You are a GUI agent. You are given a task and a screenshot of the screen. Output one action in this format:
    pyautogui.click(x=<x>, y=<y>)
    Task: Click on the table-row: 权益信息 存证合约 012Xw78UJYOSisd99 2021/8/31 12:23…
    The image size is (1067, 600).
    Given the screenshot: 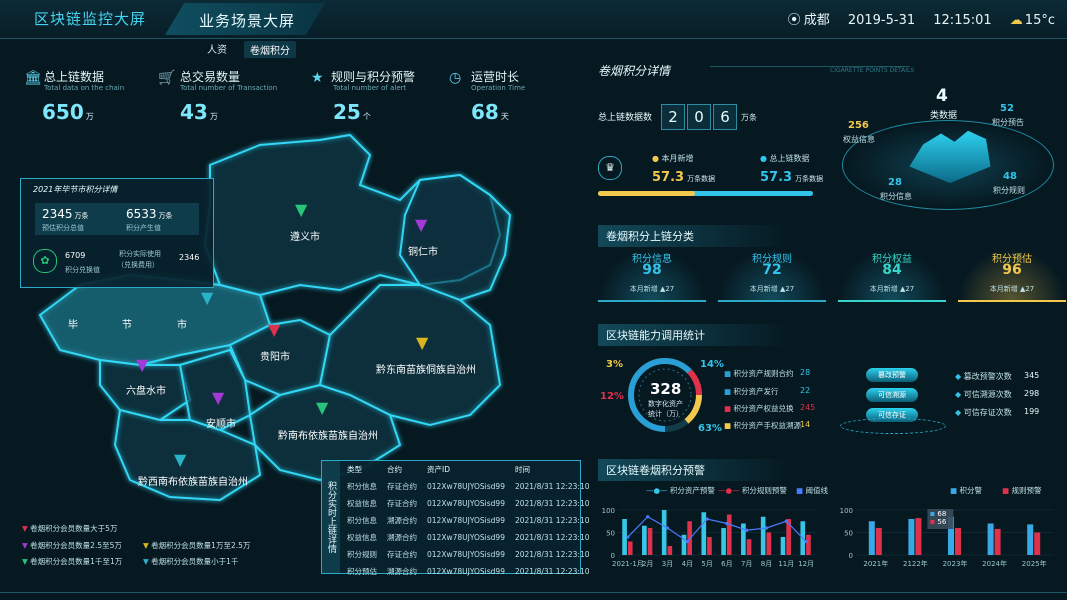 What is the action you would take?
    pyautogui.click(x=468, y=503)
    